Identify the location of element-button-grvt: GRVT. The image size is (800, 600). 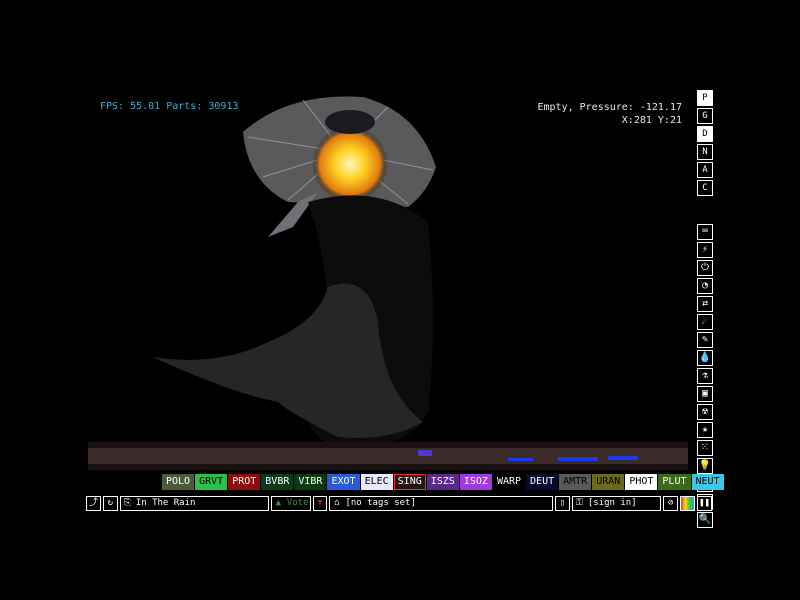
(211, 482).